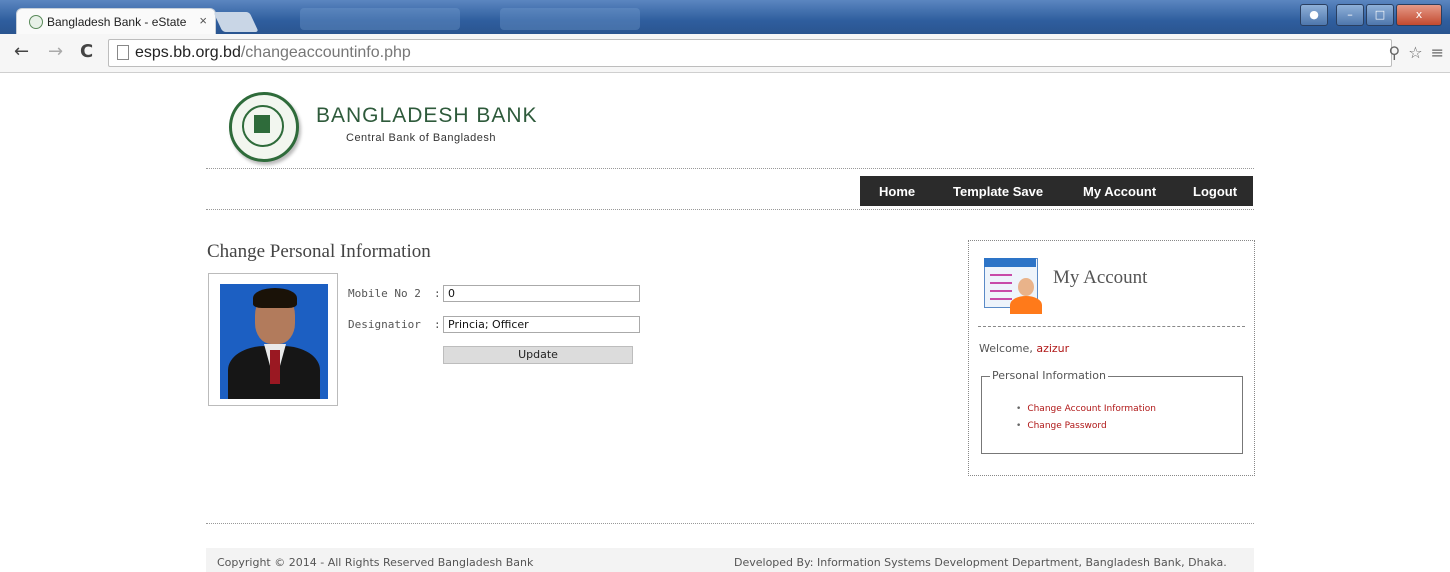 The width and height of the screenshot is (1450, 572). What do you see at coordinates (437, 293) in the screenshot?
I see `mobile-colon: :` at bounding box center [437, 293].